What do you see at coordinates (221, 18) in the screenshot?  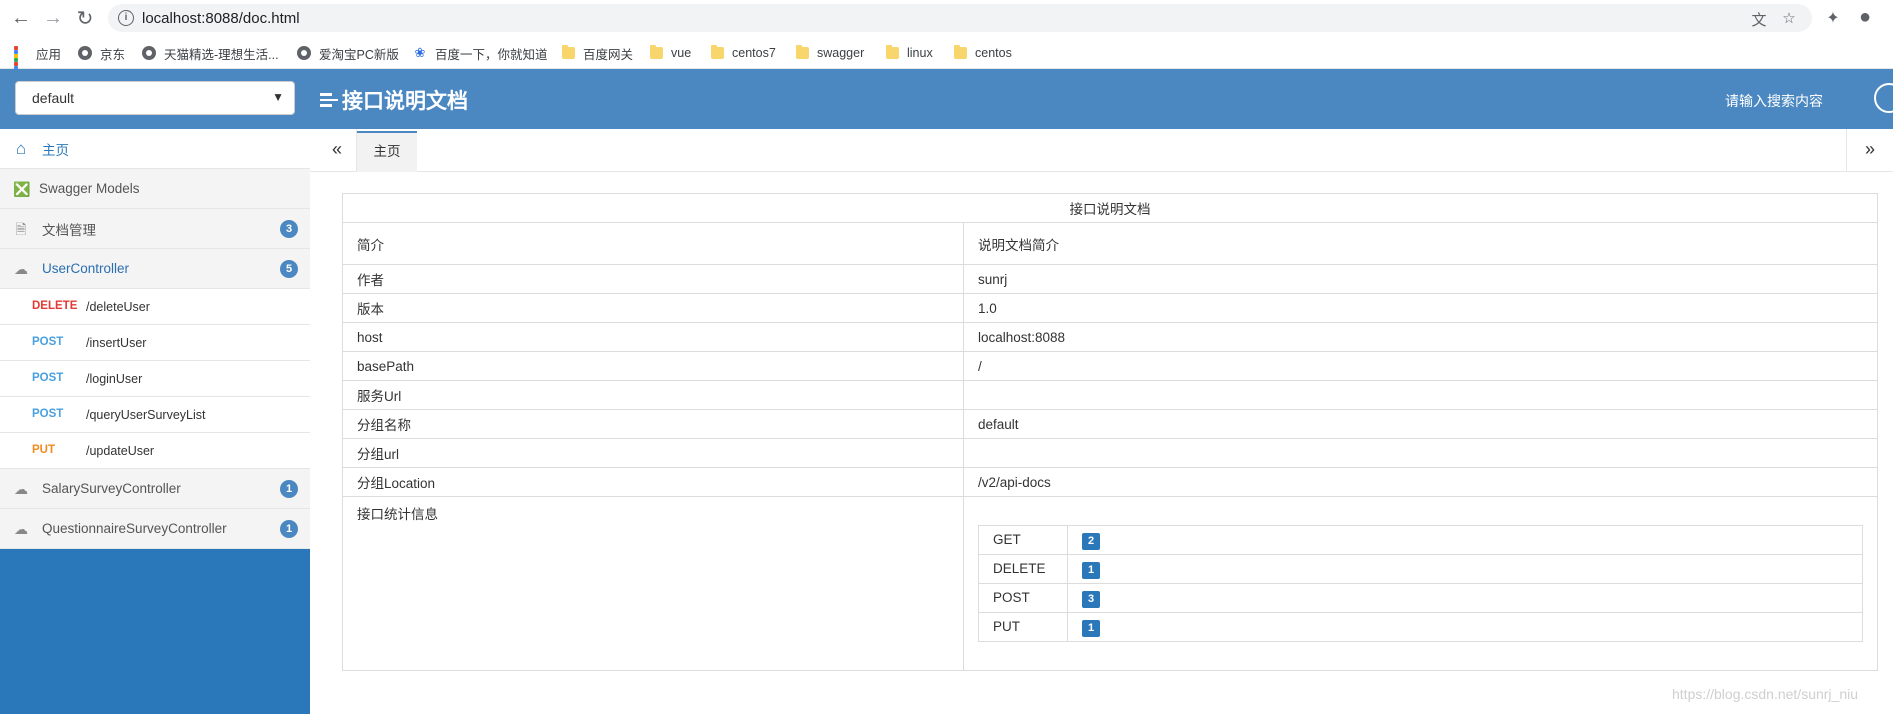 I see `url-text: localhost:8088/doc.html` at bounding box center [221, 18].